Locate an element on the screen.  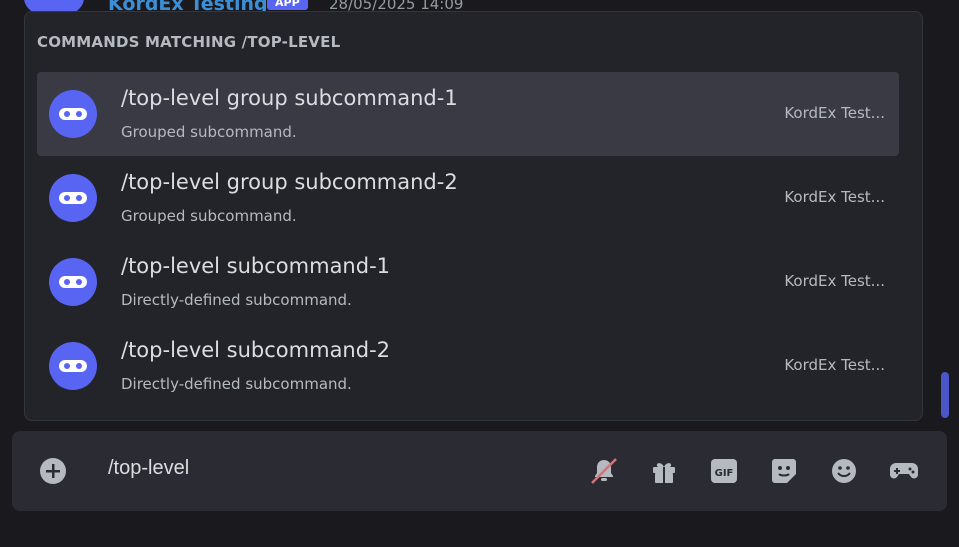
command-name: /top-level group subcommand-1 is located at coordinates (289, 98).